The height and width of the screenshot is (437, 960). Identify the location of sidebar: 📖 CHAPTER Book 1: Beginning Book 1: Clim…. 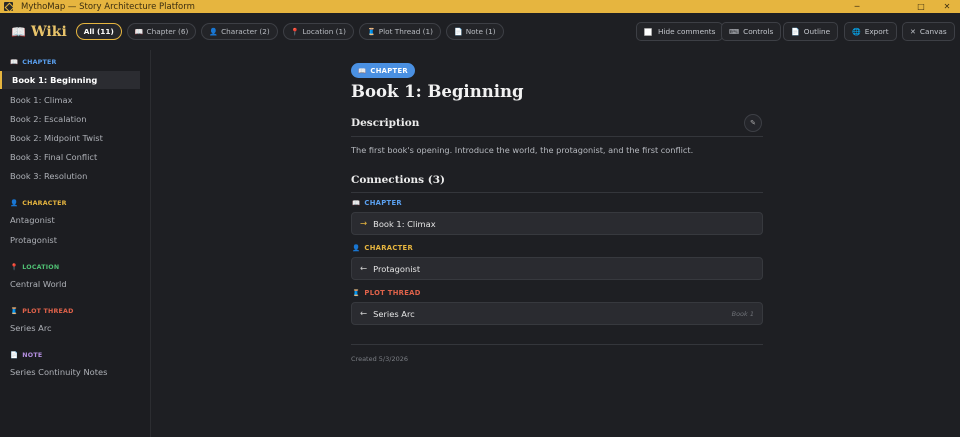
(75, 243).